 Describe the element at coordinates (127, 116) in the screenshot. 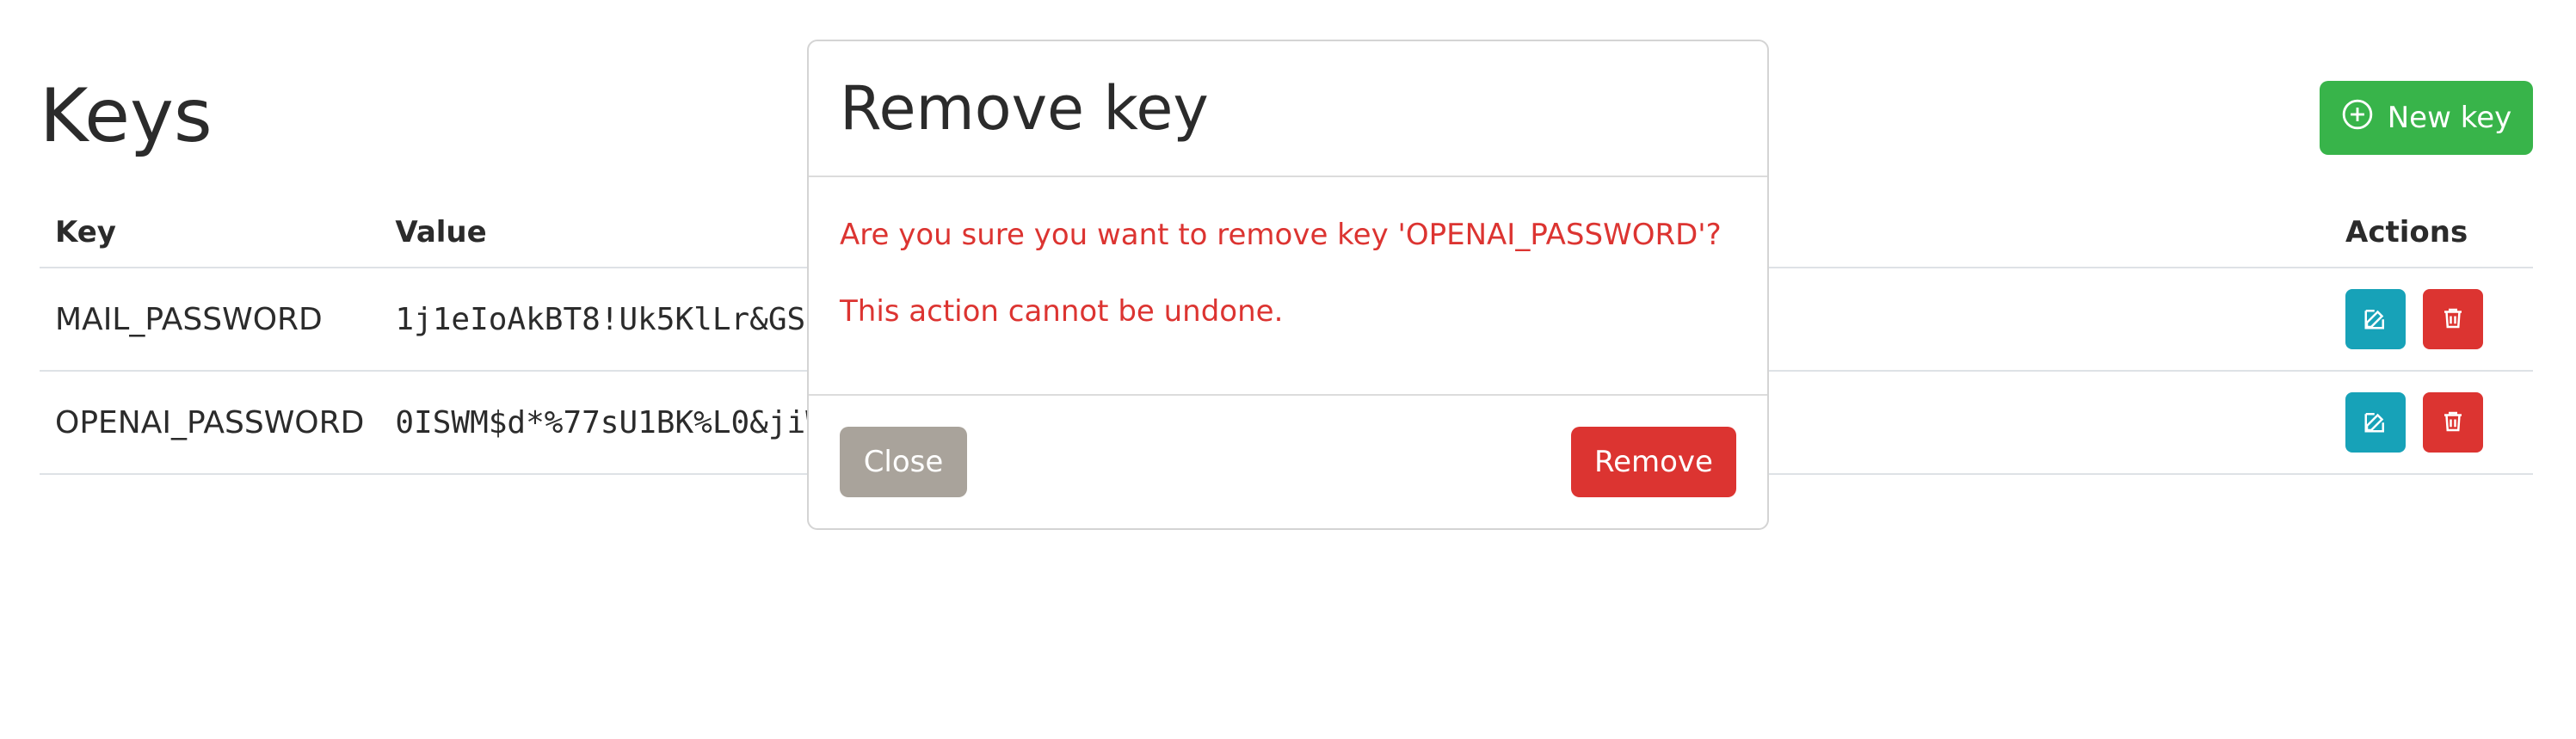

I see `page-title: Keys` at that location.